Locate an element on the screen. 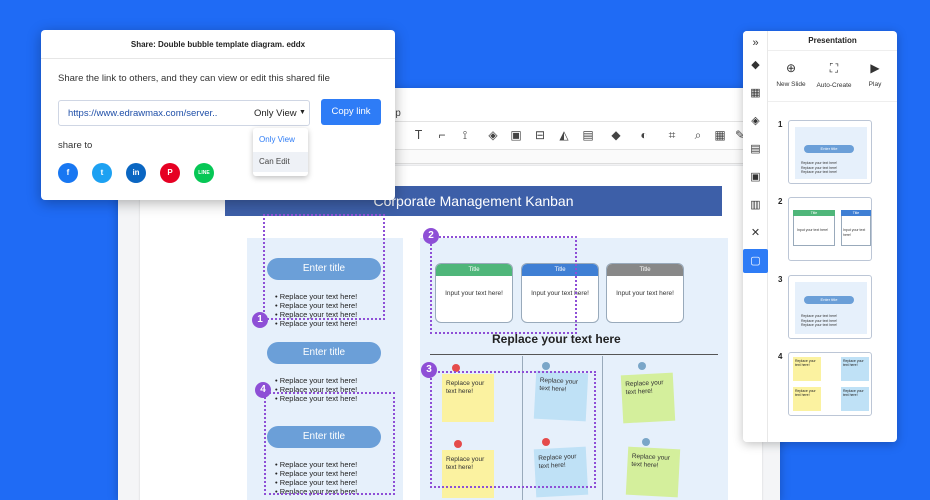 The width and height of the screenshot is (930, 500). divider-line is located at coordinates (574, 354).